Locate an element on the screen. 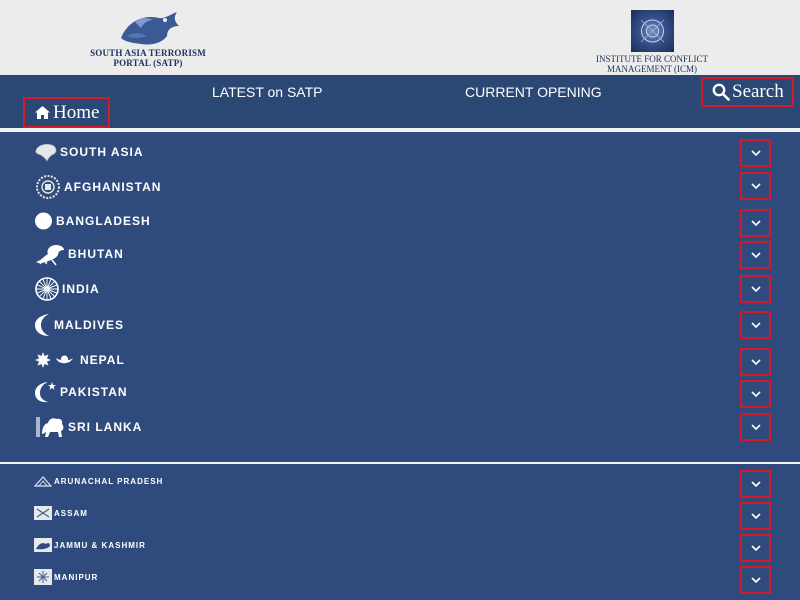 Image resolution: width=800 pixels, height=600 pixels. country-item-nepal: NEPAL is located at coordinates (79, 360).